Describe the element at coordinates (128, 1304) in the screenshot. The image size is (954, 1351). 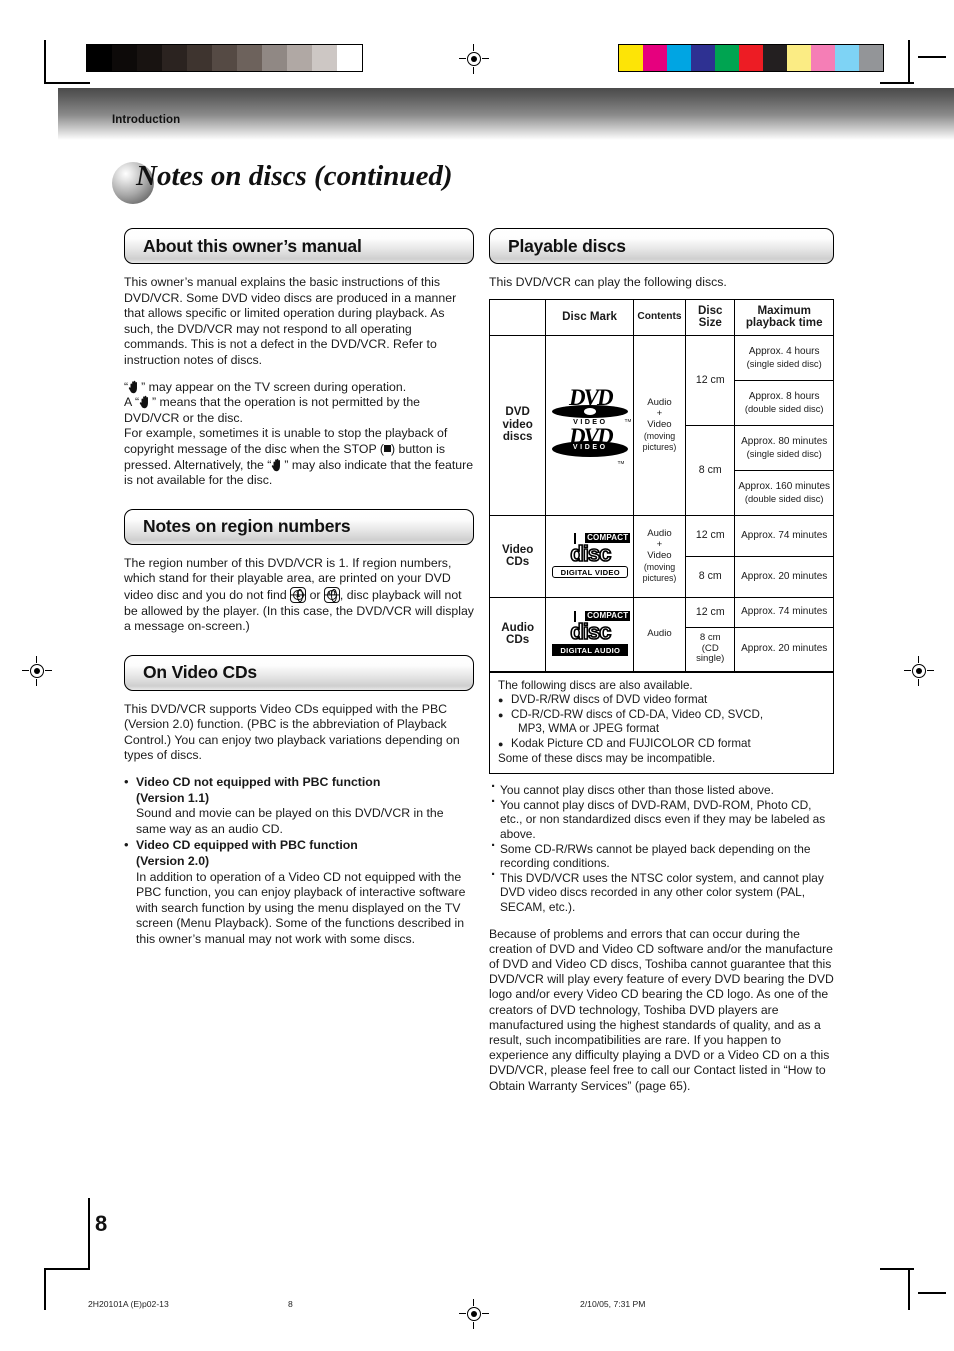
I see `footer-filename: 2H20101A (E)p02-13` at that location.